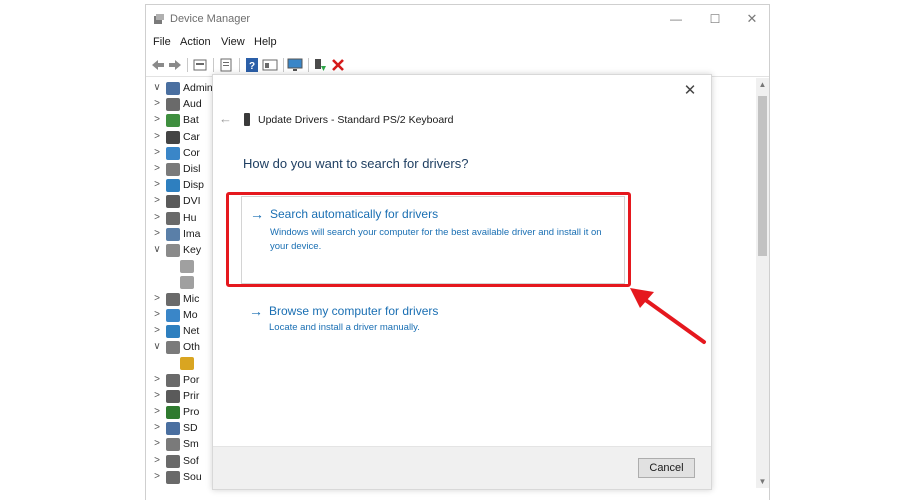 This screenshot has height=500, width=900. Describe the element at coordinates (181, 170) in the screenshot. I see `tree-item: > Disl` at that location.